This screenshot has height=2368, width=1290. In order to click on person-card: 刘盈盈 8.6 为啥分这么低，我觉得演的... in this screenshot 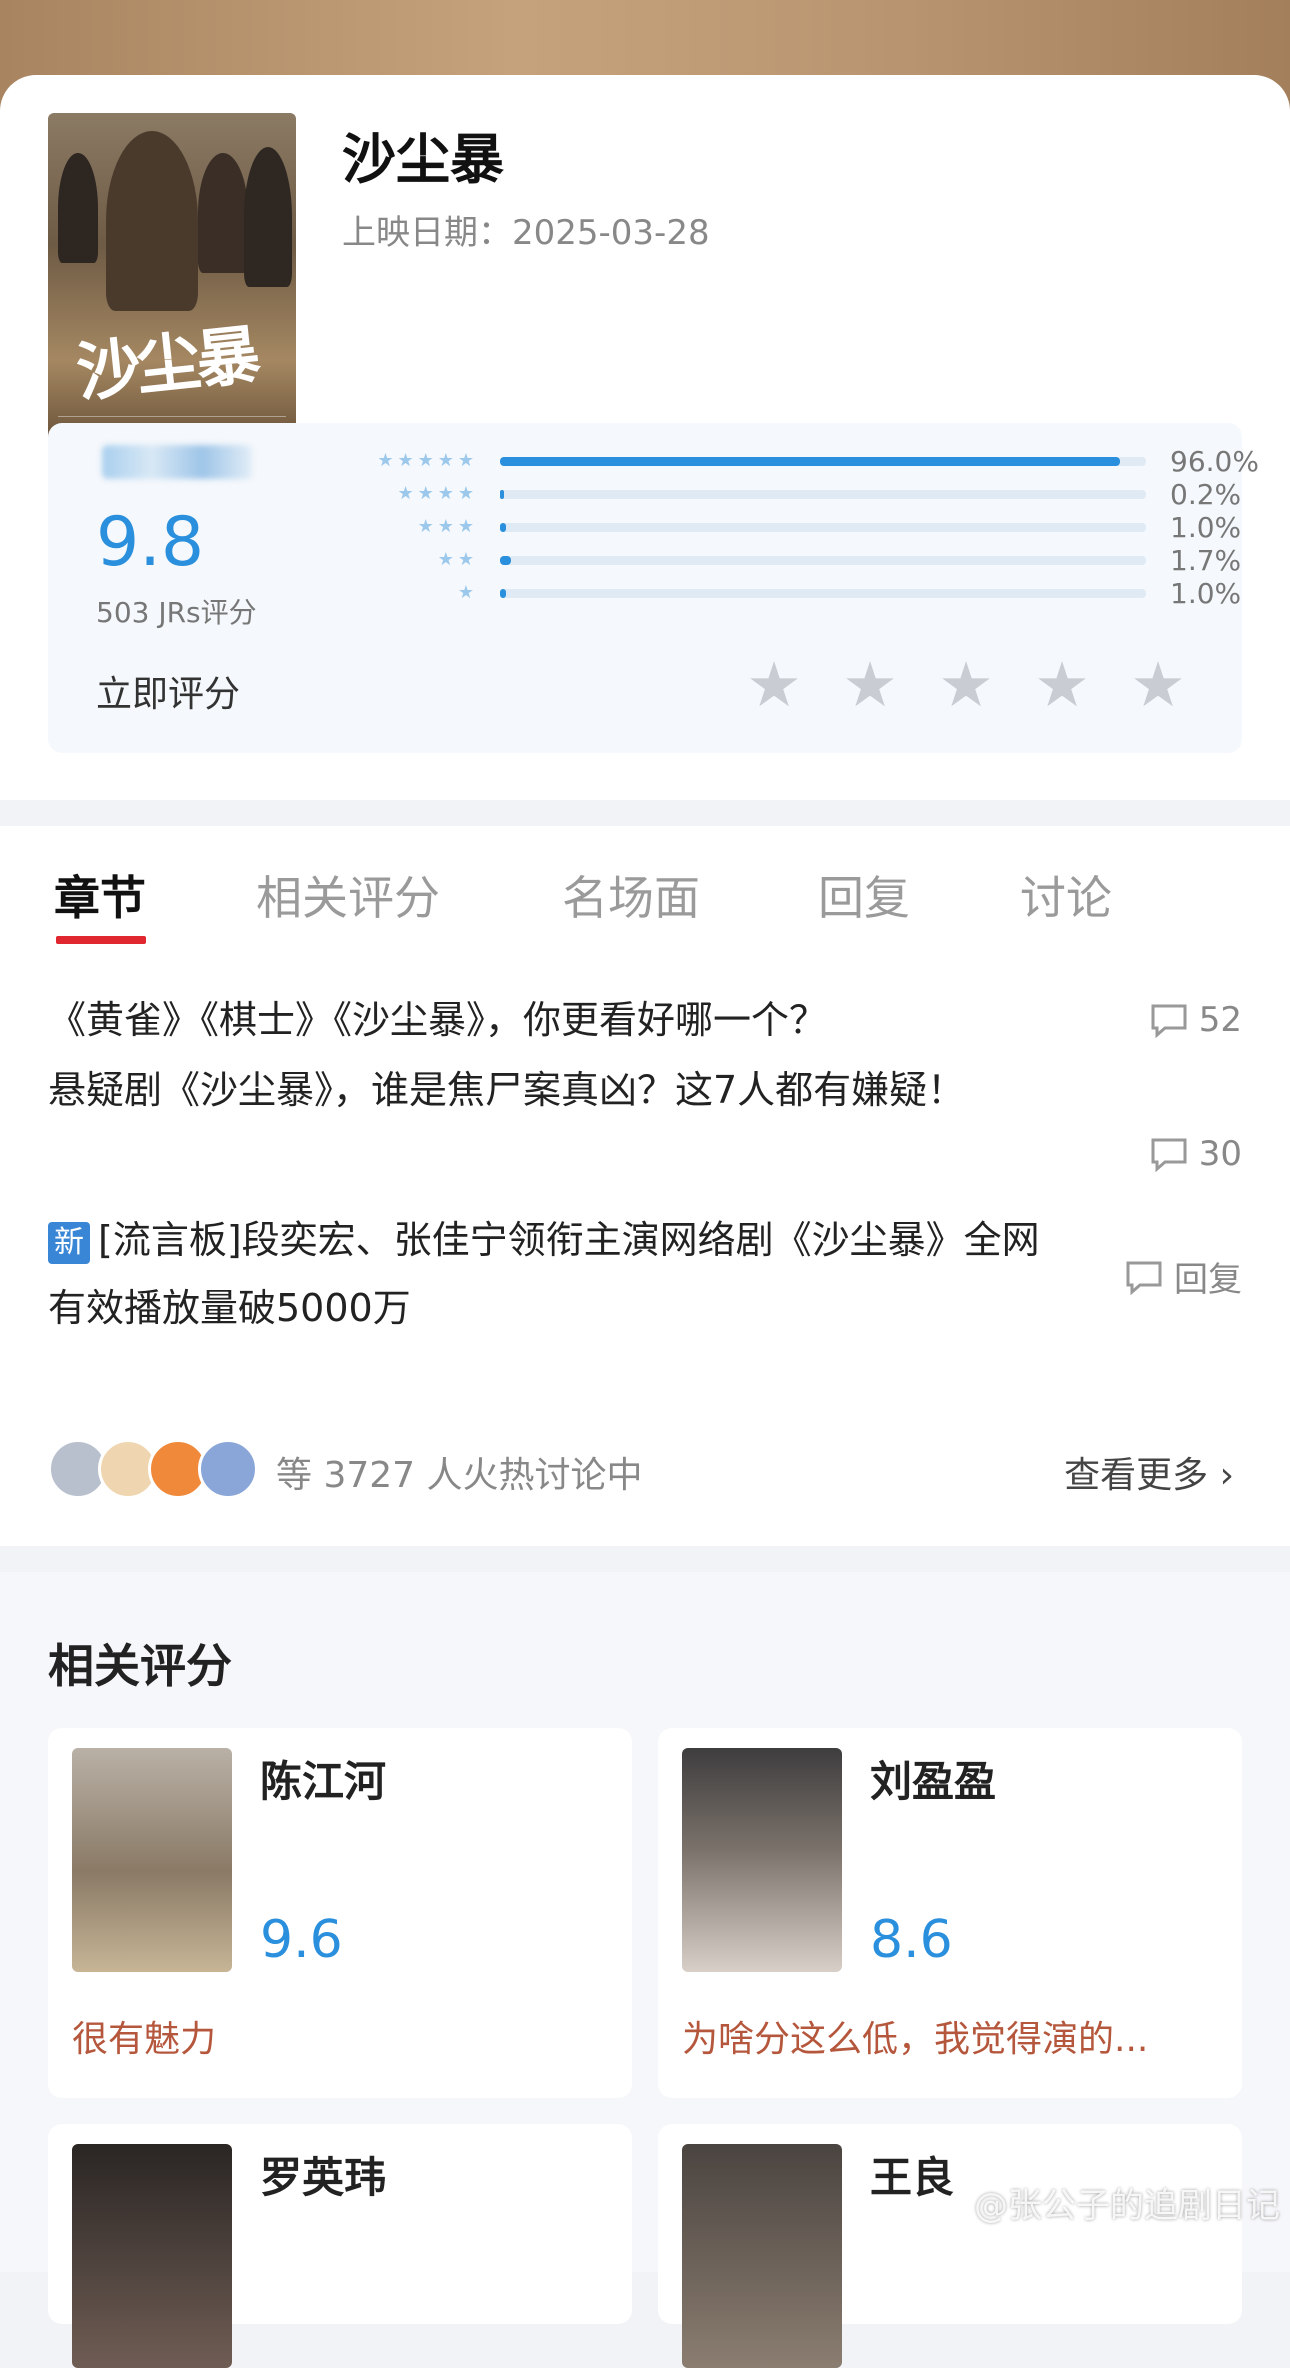, I will do `click(950, 1913)`.